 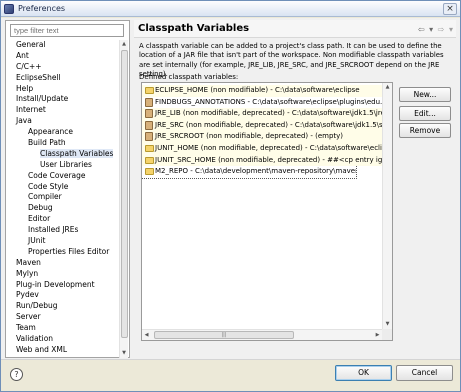 I want to click on list-vertical-scrollbar: ▲ ▼, so click(x=387, y=206).